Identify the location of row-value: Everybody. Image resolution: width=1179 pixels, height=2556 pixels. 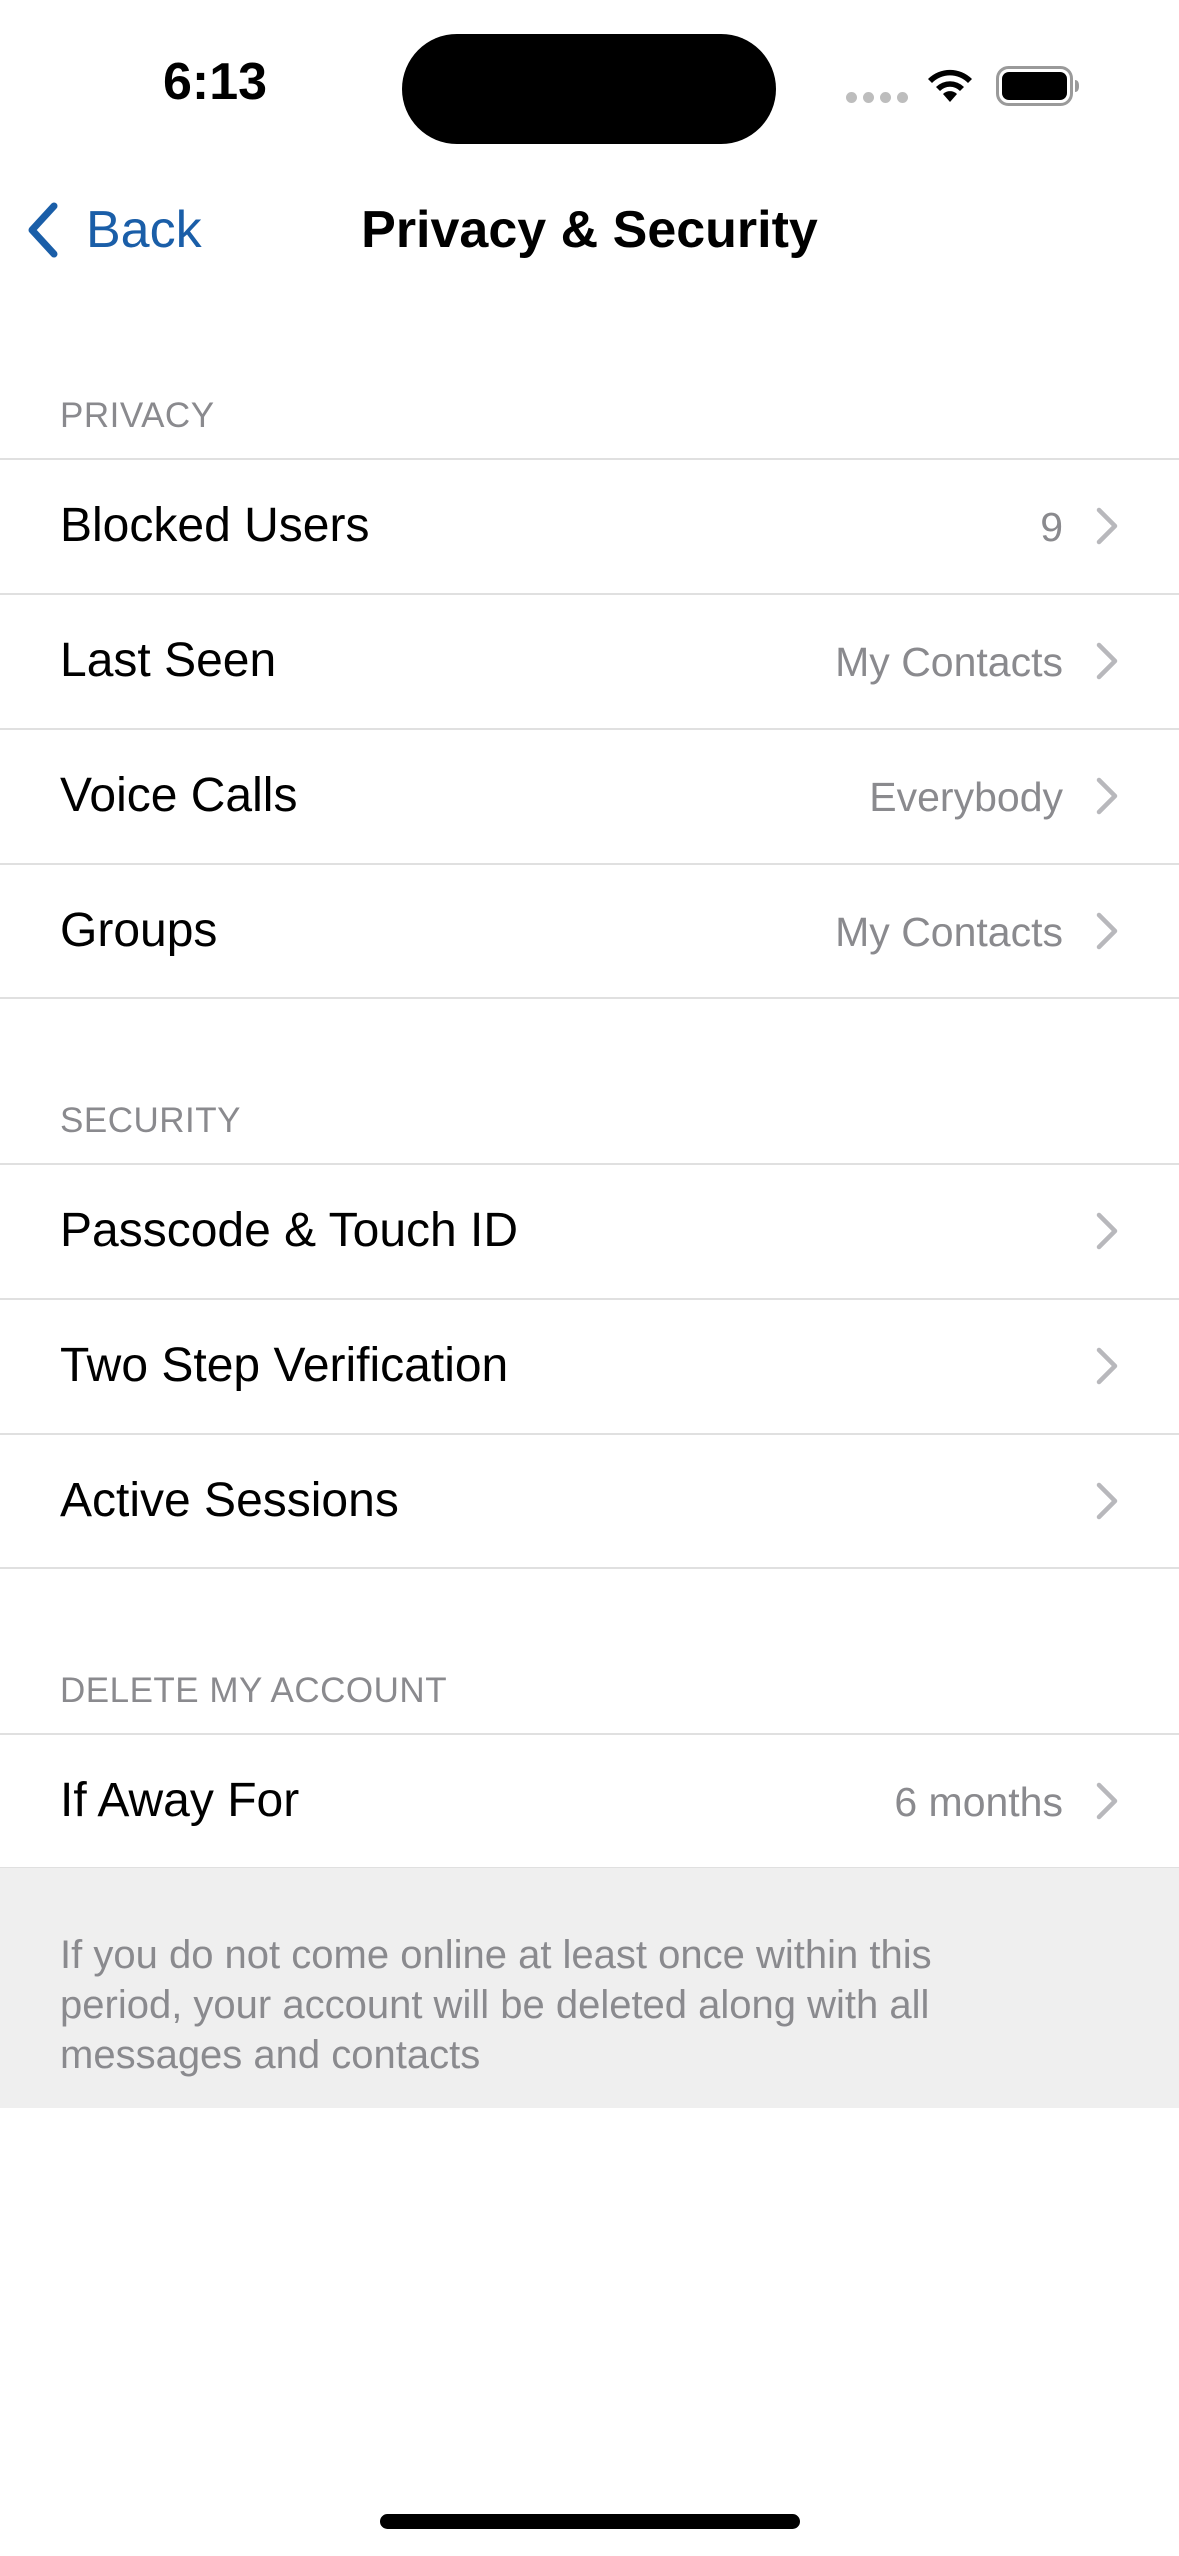
(966, 797).